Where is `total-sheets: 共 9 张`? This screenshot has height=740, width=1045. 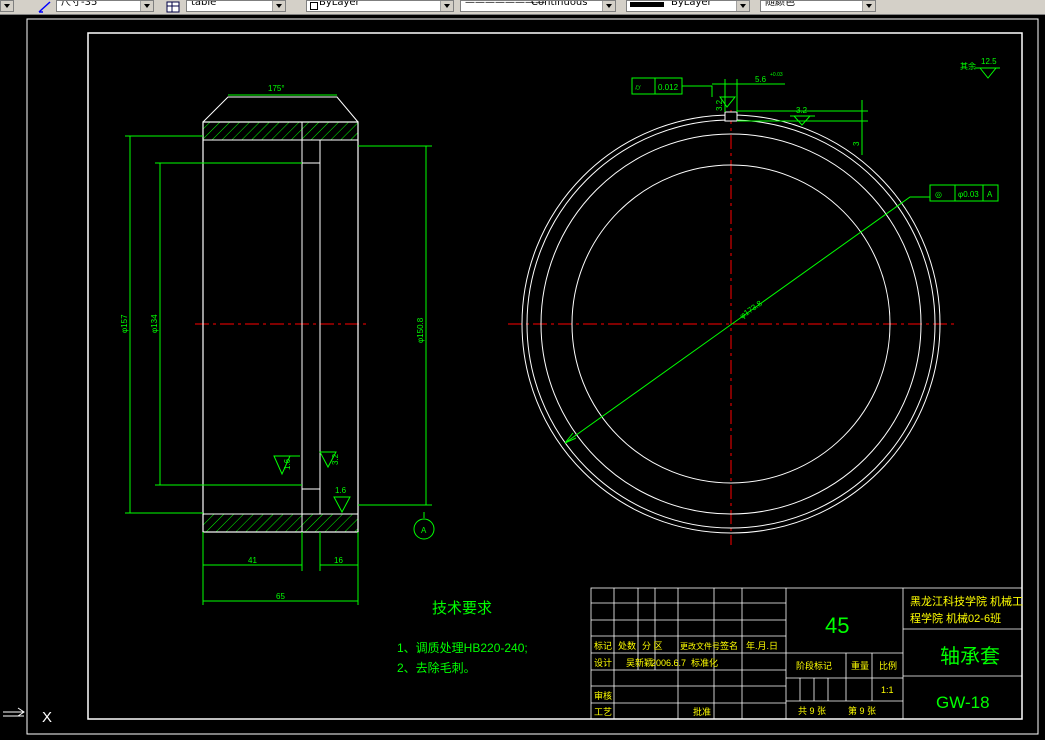 total-sheets: 共 9 张 is located at coordinates (812, 711).